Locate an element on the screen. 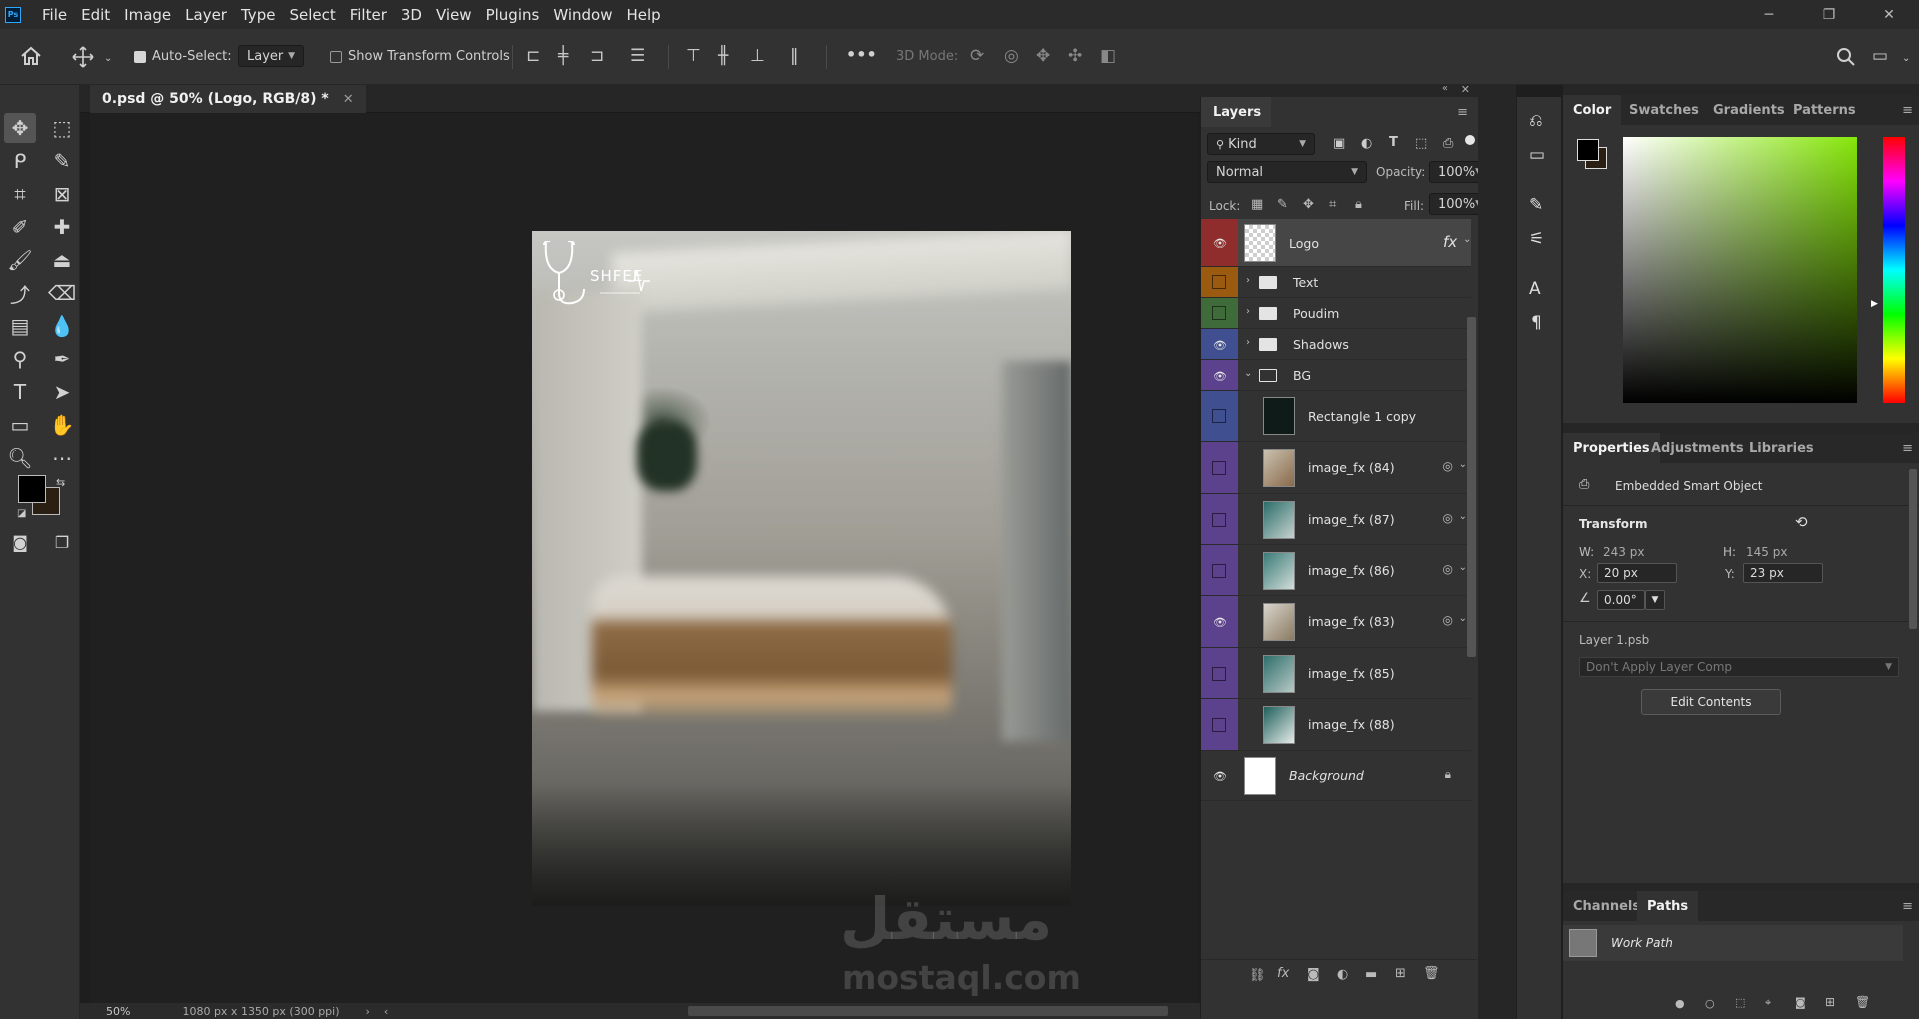 This screenshot has width=1919, height=1019. layer-row-rectangle-copy: Rectangle 1 copy is located at coordinates (1336, 416).